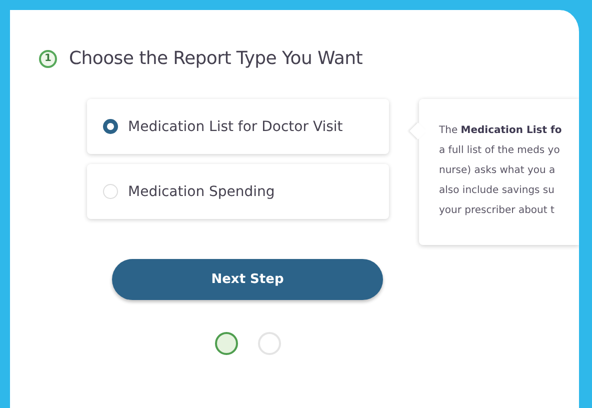  I want to click on step-indicator-dot, so click(226, 343).